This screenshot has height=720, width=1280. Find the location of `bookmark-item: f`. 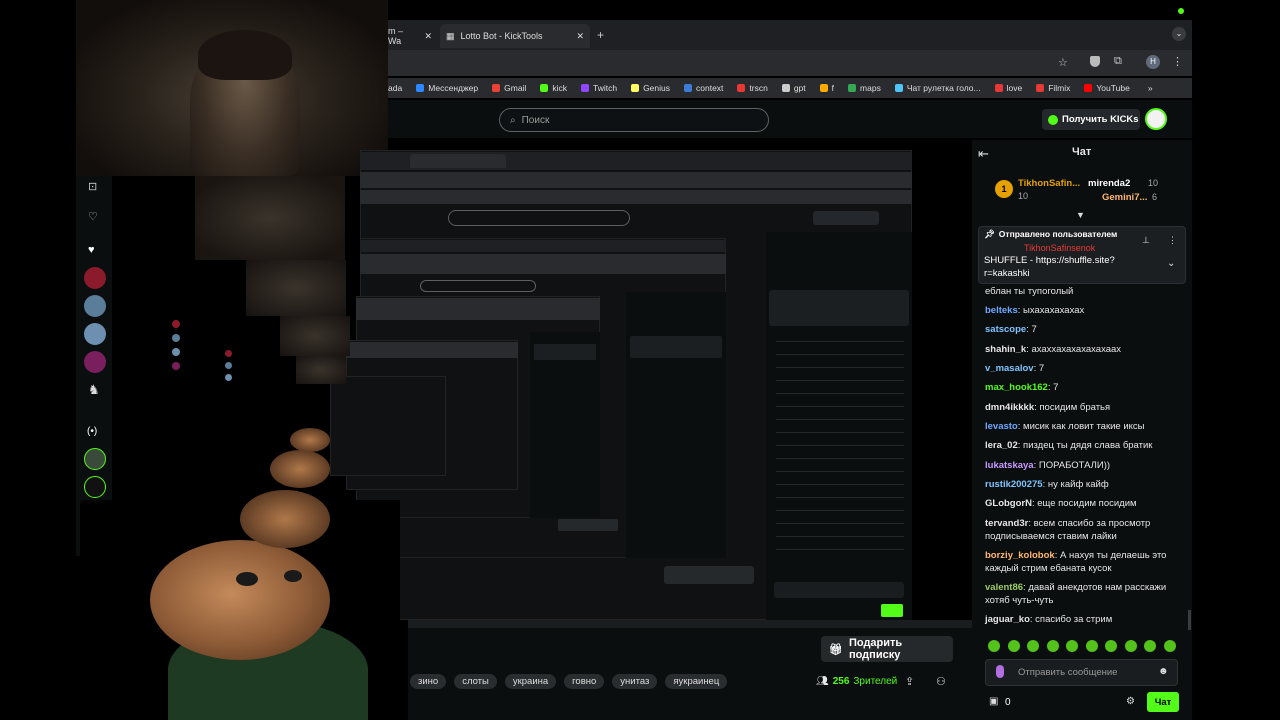

bookmark-item: f is located at coordinates (826, 88).